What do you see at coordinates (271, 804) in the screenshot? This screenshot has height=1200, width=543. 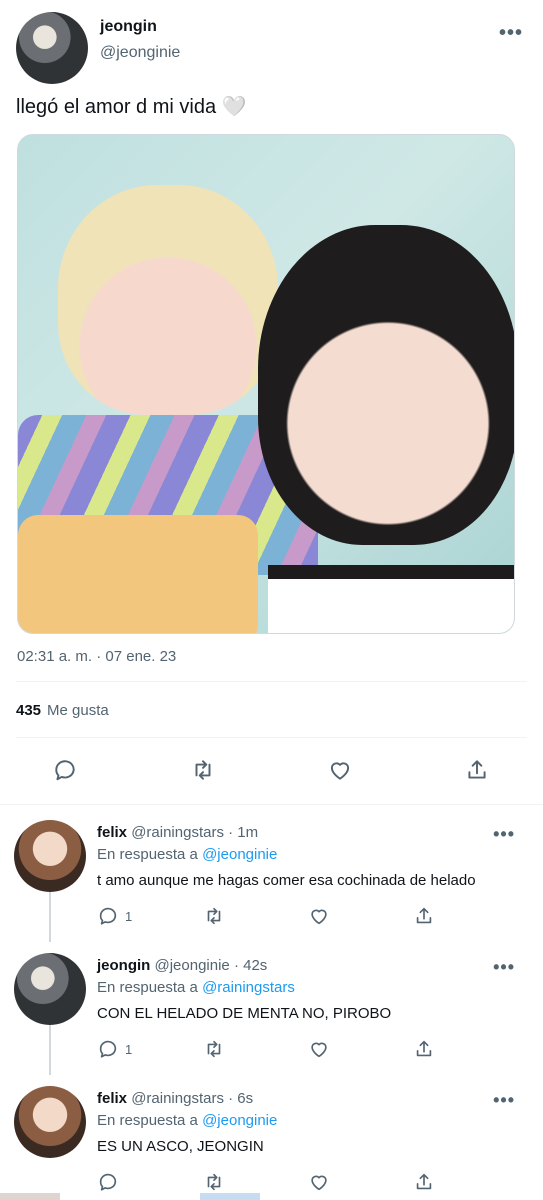 I see `section-divider` at bounding box center [271, 804].